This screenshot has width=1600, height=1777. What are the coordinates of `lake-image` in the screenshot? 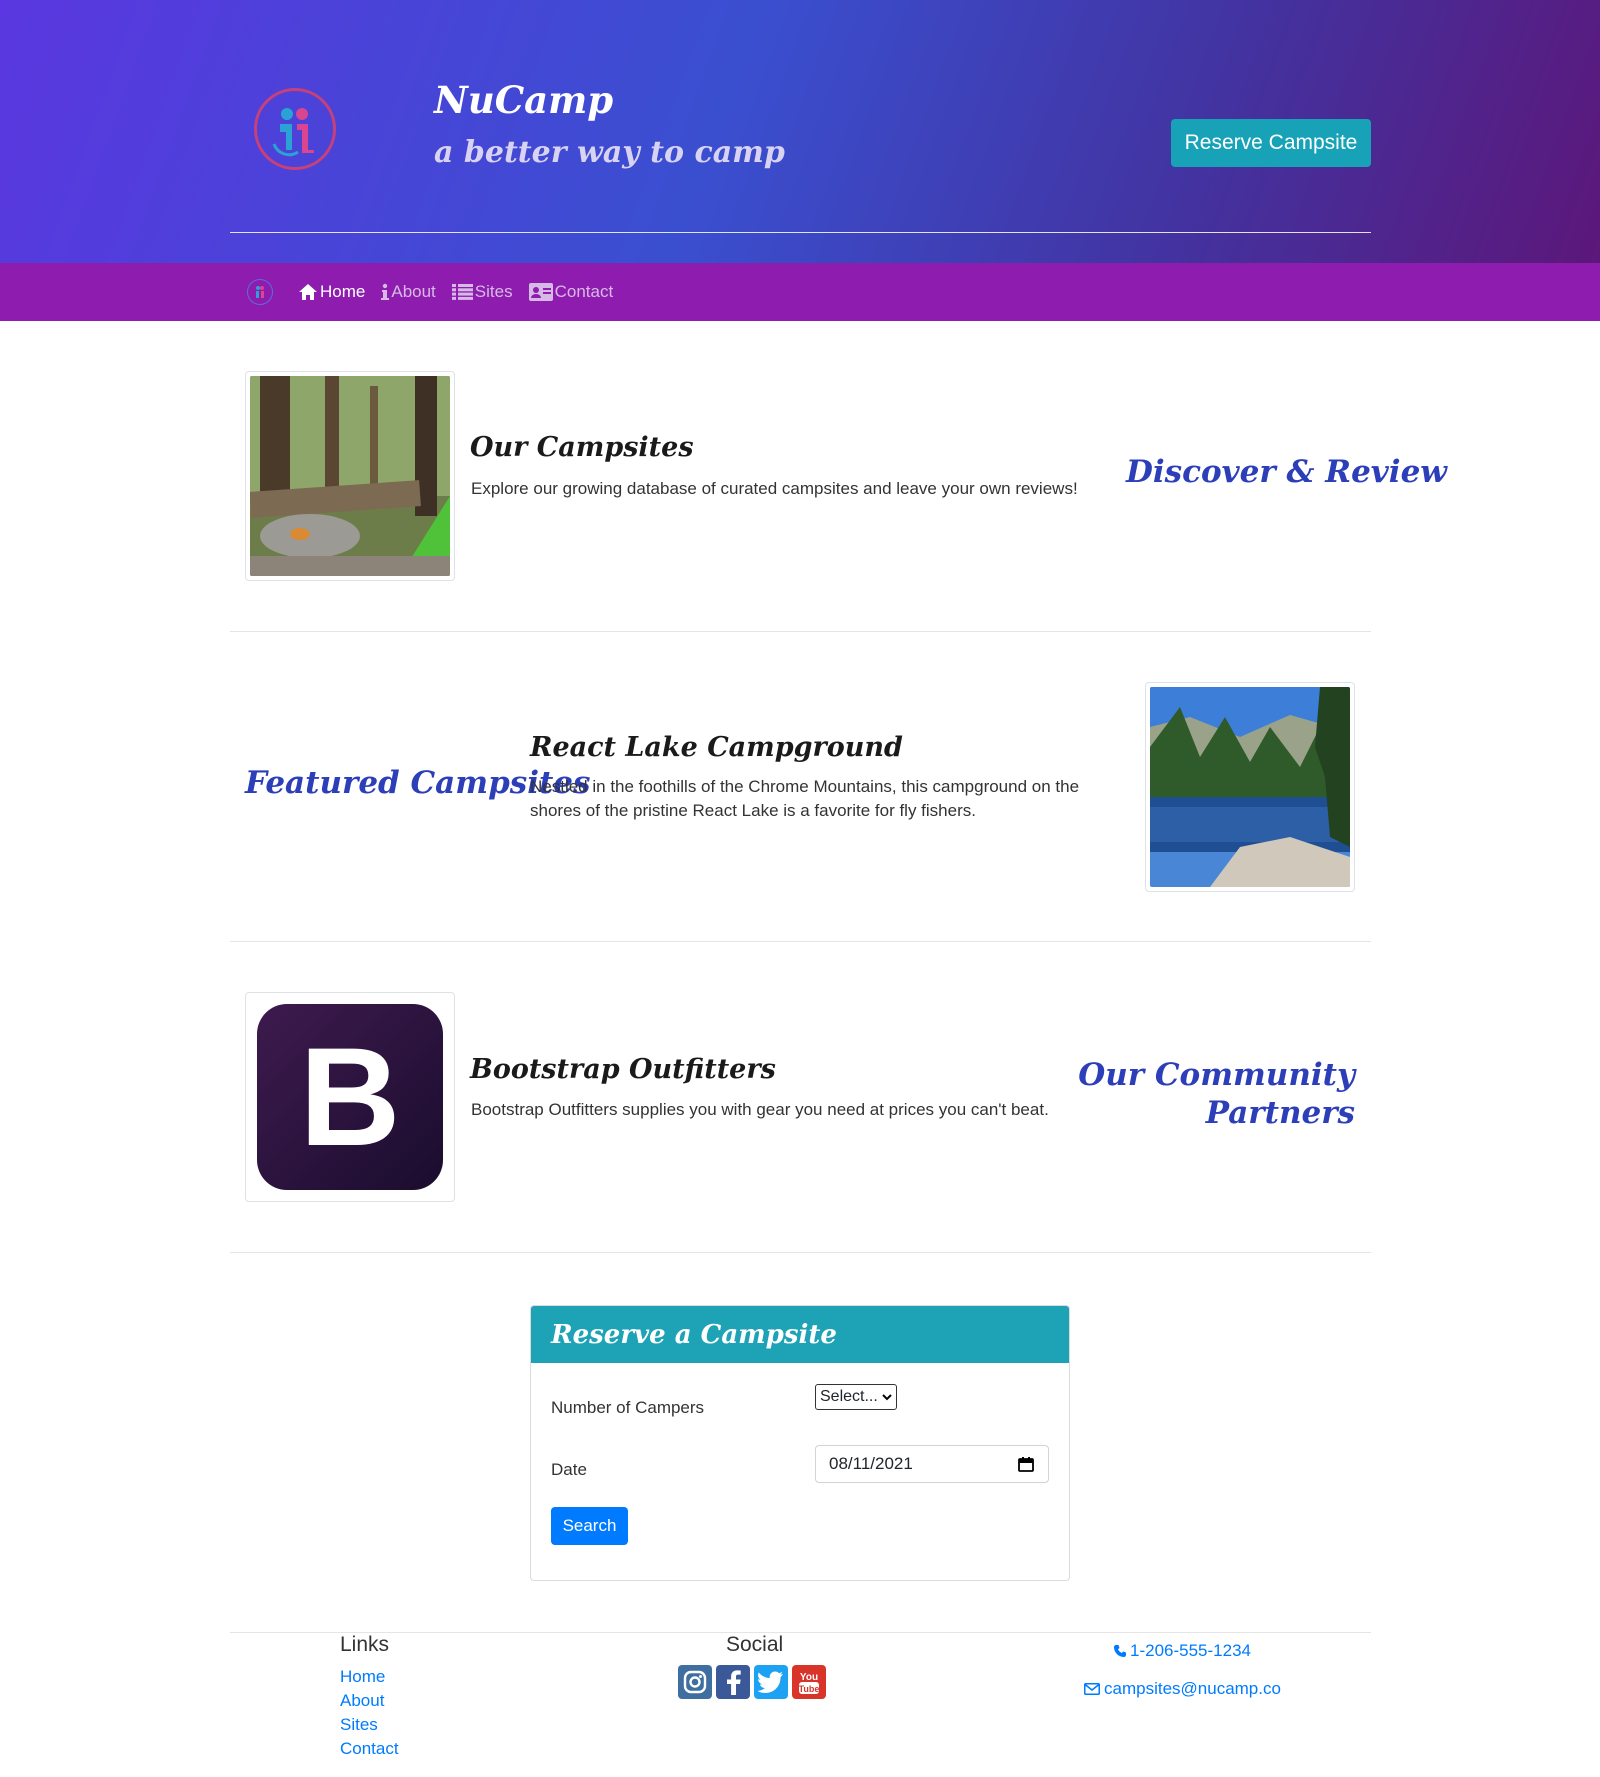 It's located at (1250, 787).